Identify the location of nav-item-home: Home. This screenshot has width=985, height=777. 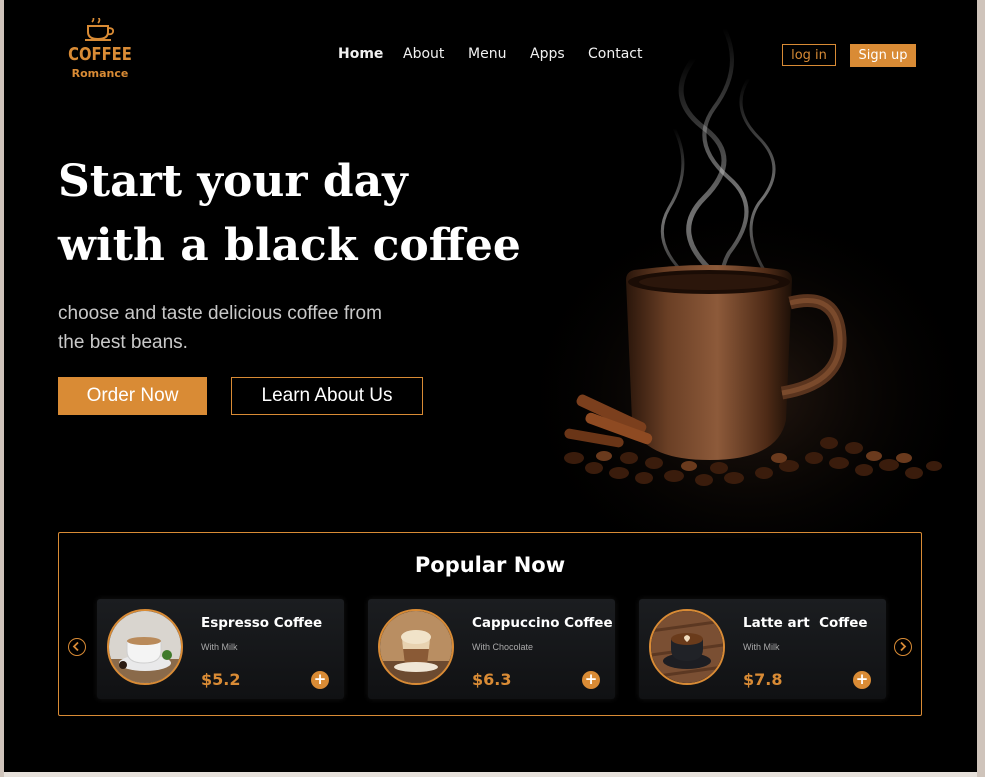
(360, 54).